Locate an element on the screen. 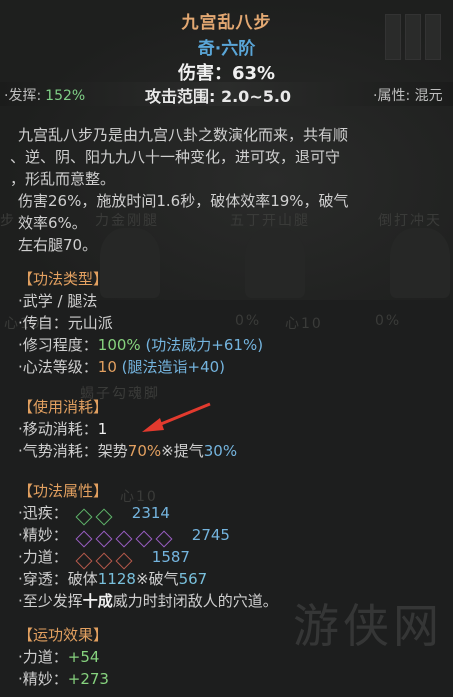 This screenshot has width=453, height=697. qi-cost-row: ·气势消耗：架势70%※提气30% is located at coordinates (127, 451).